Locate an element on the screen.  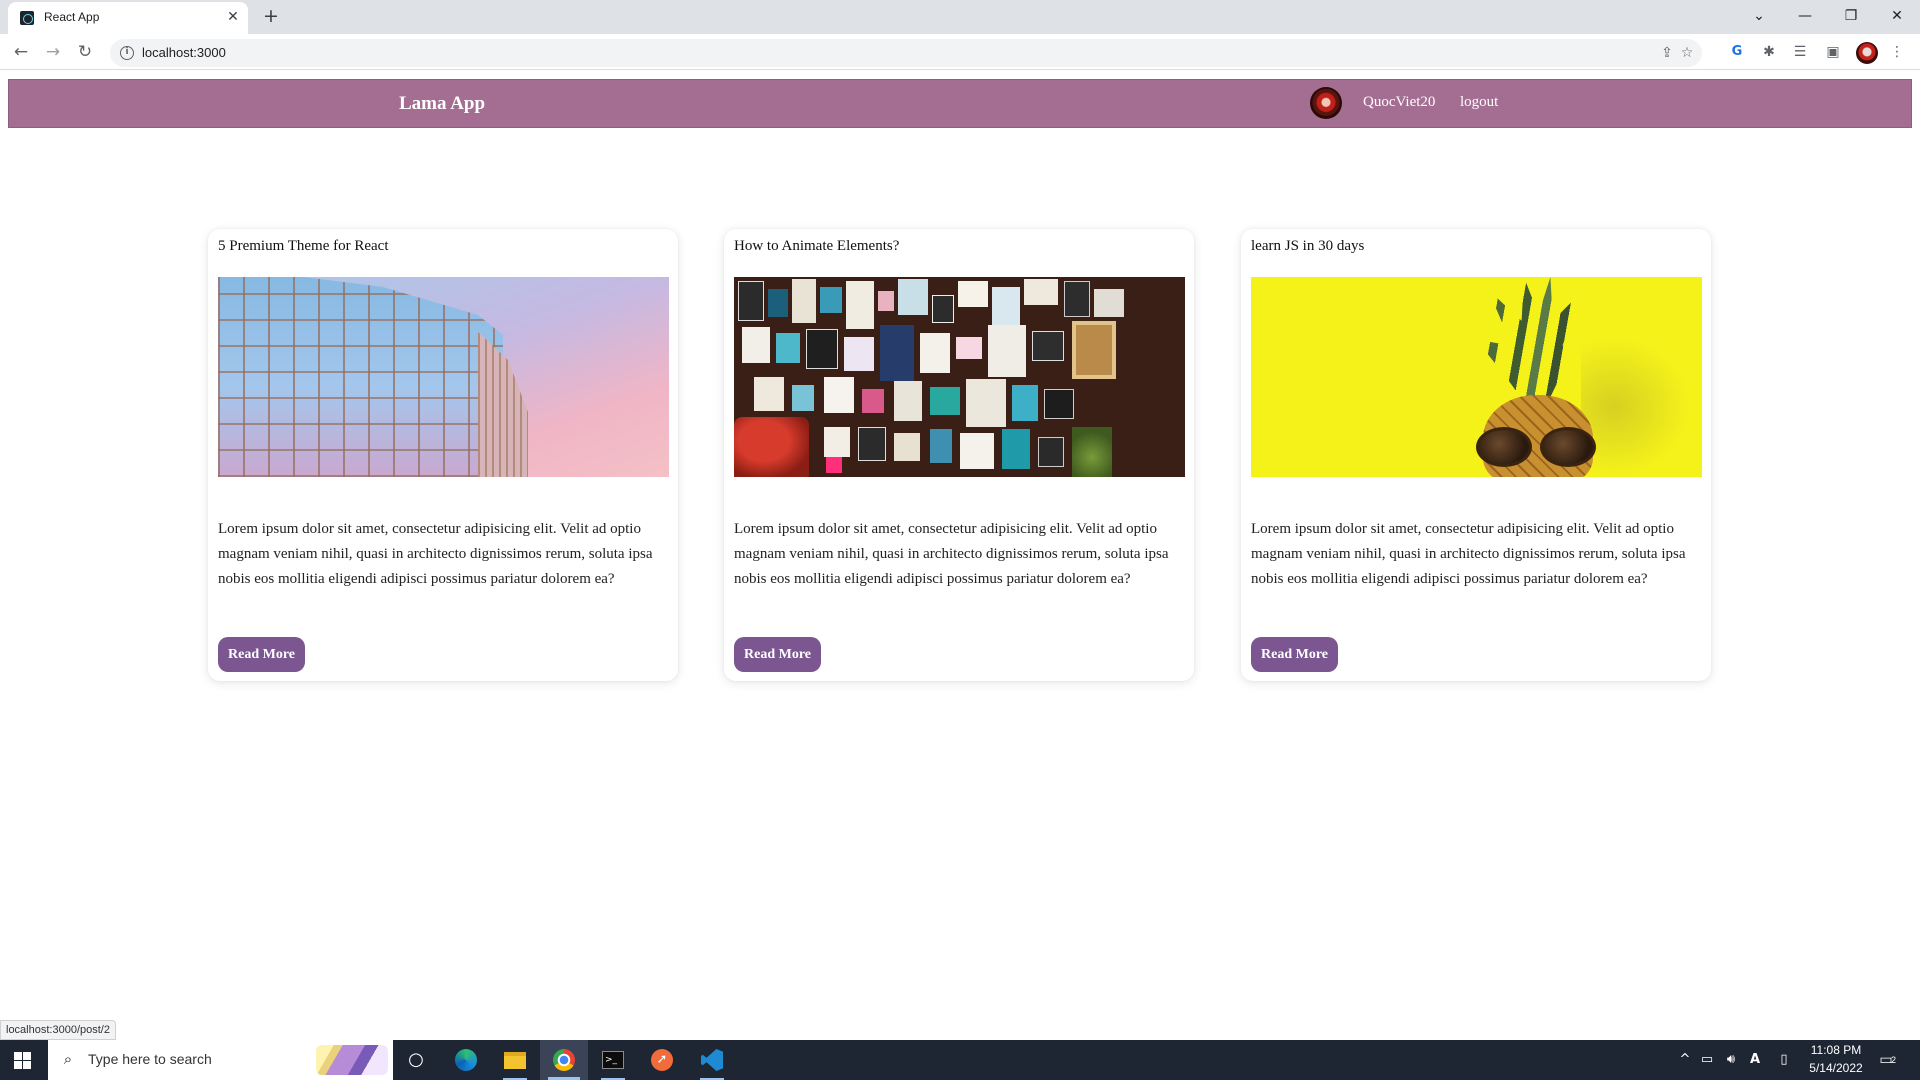
notification-count: 2 is located at coordinates (1894, 1060).